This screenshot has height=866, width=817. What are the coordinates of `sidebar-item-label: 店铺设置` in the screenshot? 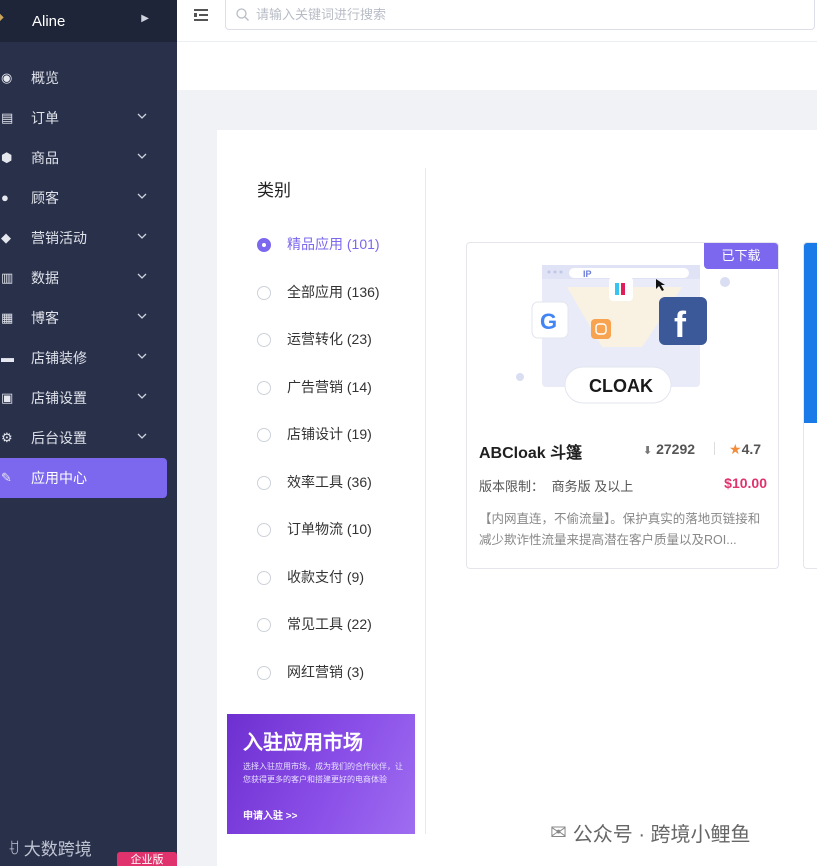 It's located at (59, 398).